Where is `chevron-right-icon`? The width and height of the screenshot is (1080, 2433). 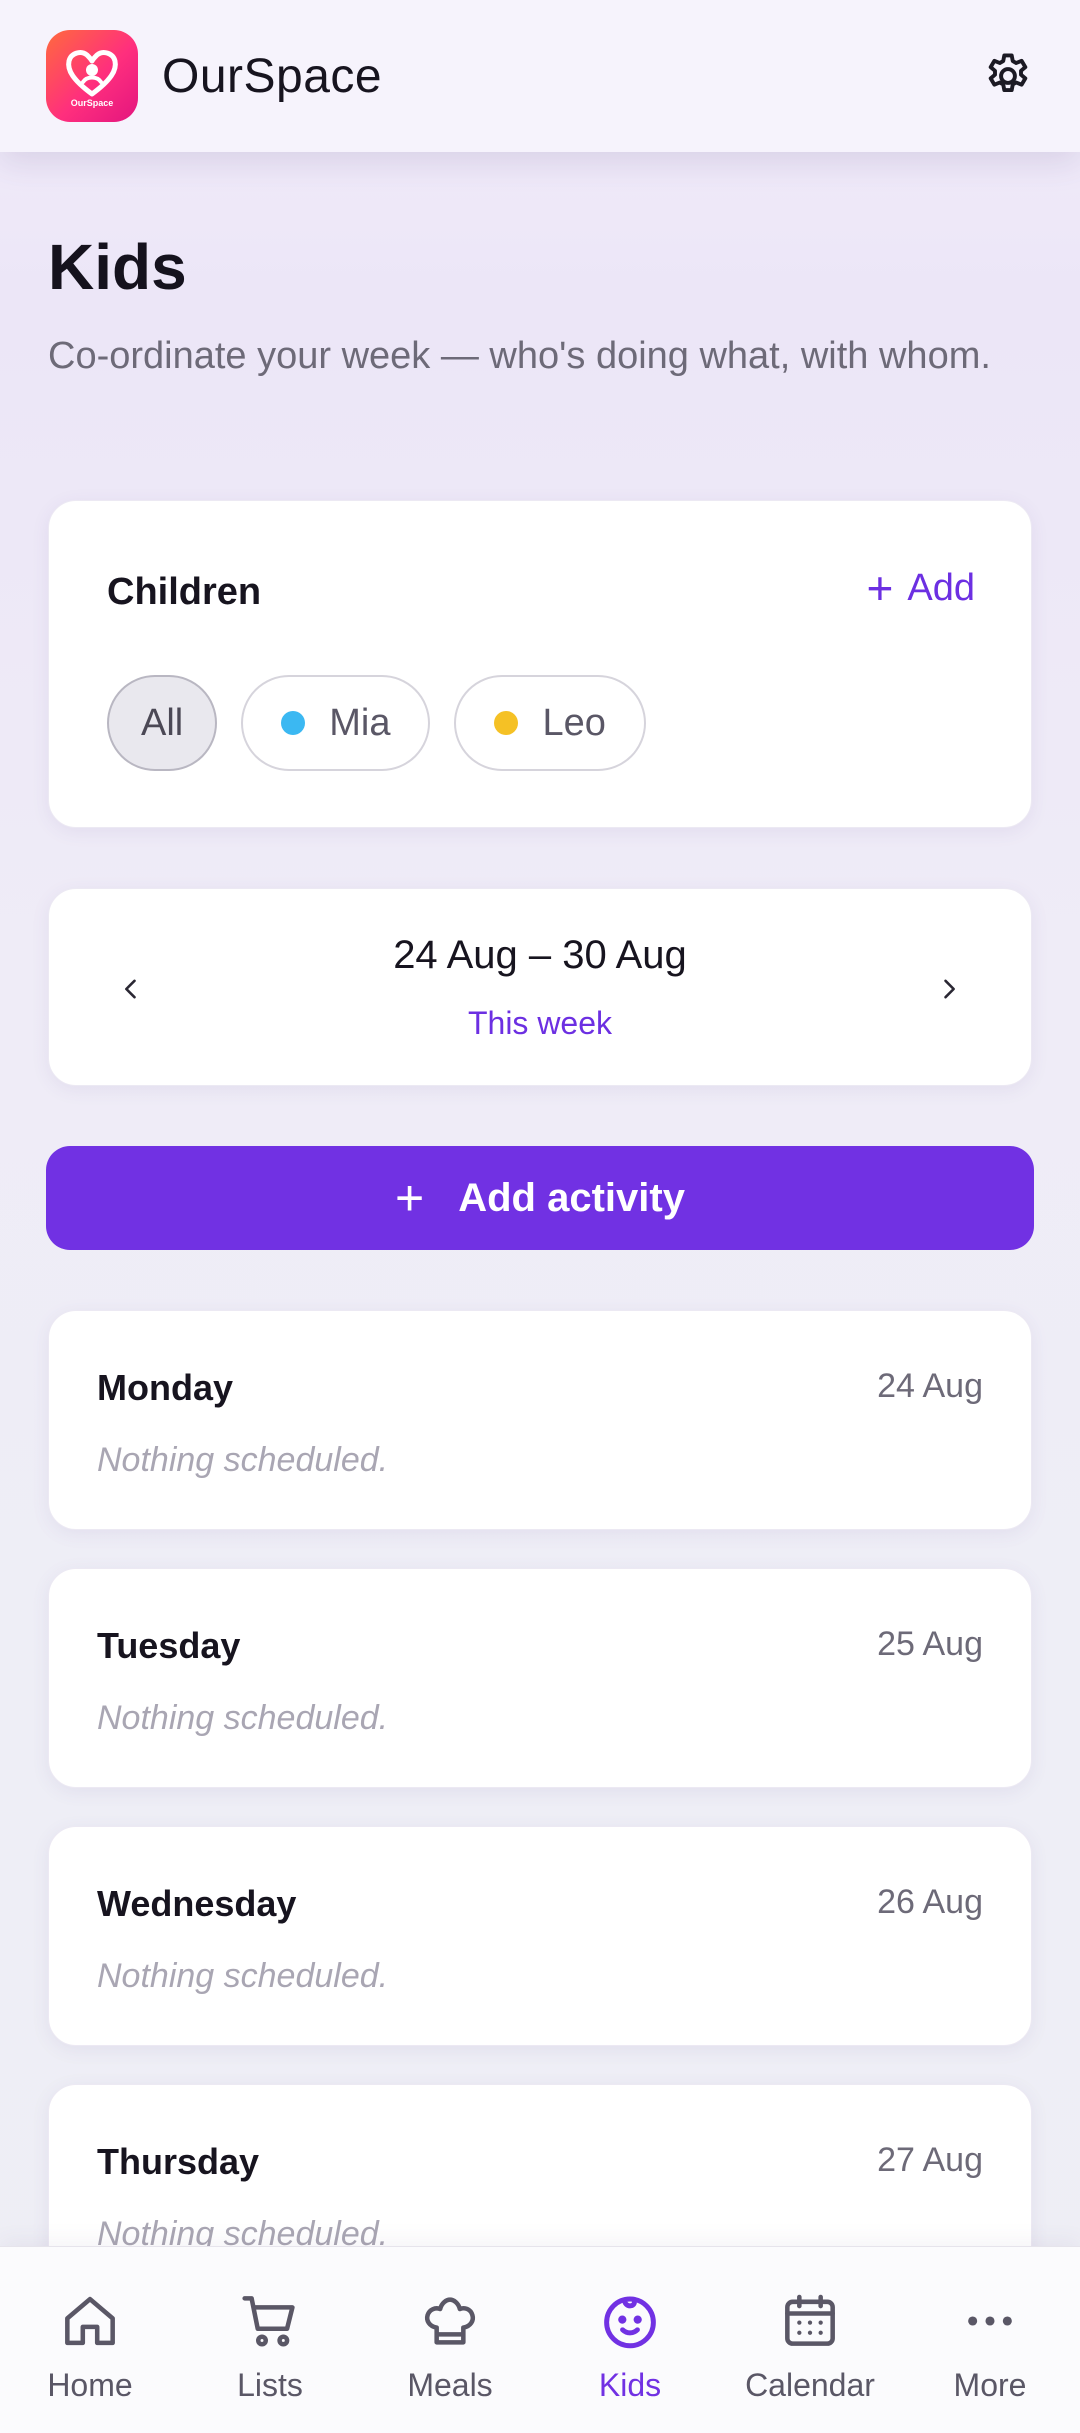
chevron-right-icon is located at coordinates (949, 989).